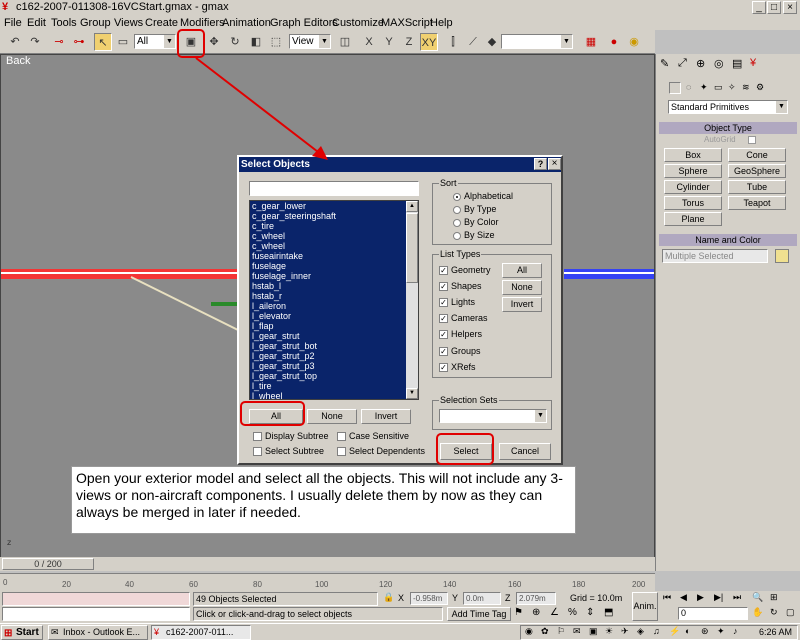 This screenshot has width=800, height=640. Describe the element at coordinates (645, 606) in the screenshot. I see `animate-button: Anim.` at that location.